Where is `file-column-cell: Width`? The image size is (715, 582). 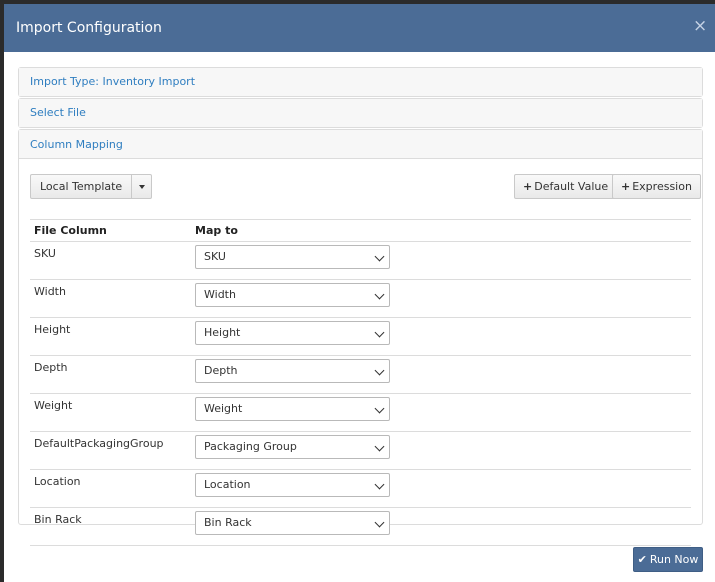 file-column-cell: Width is located at coordinates (110, 298).